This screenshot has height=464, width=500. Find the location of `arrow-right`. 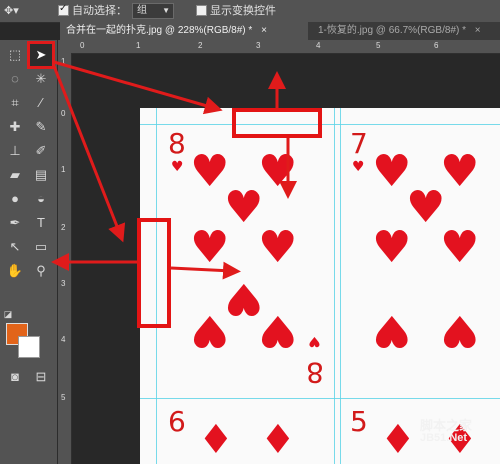

arrow-right is located at coordinates (205, 270).